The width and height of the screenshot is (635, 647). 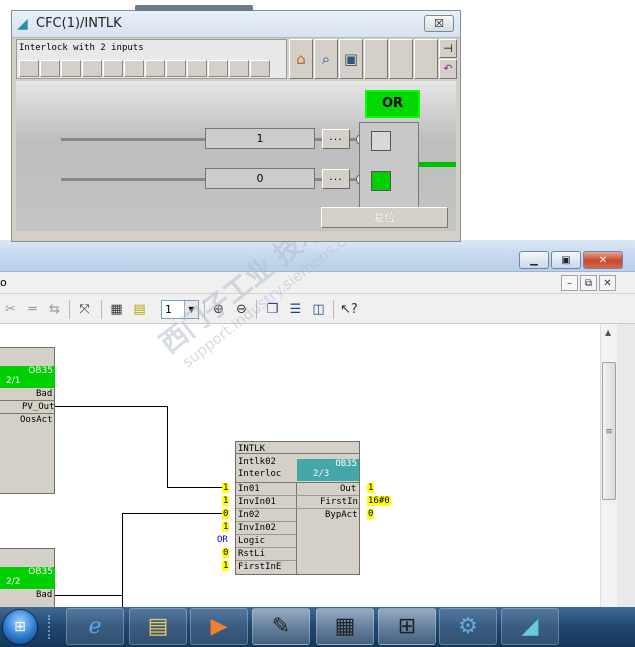 What do you see at coordinates (32, 309) in the screenshot?
I see `align-icon: ═` at bounding box center [32, 309].